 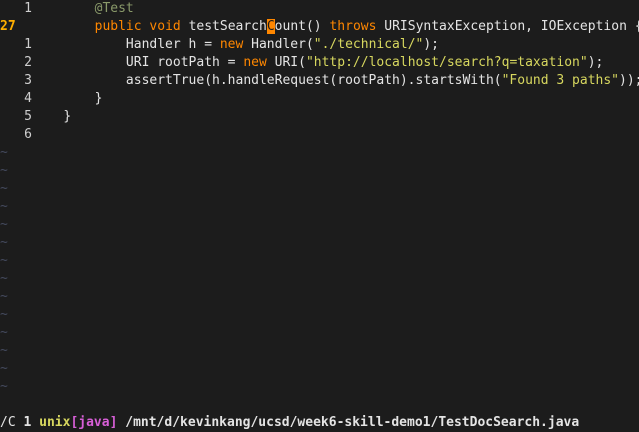 I want to click on code-line: 1 @Test, so click(x=319, y=9).